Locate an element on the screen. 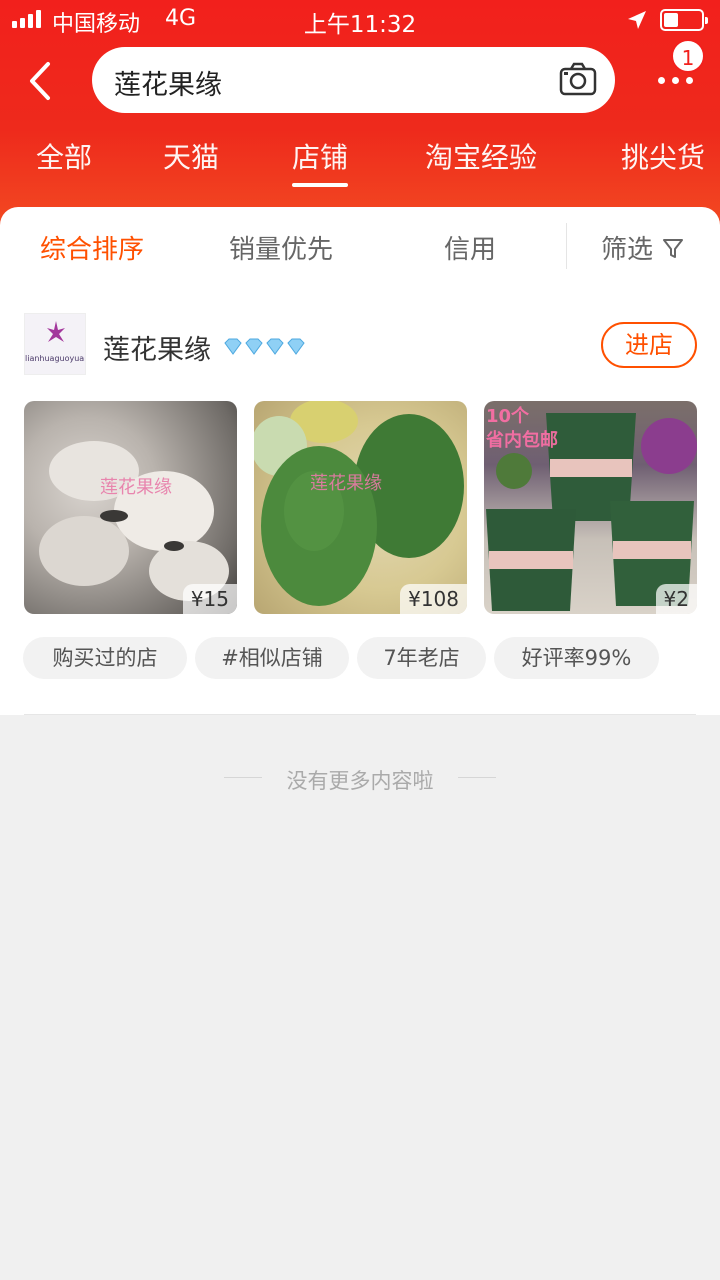 The height and width of the screenshot is (1280, 720). status-bar: 中国移动 4G 上午11:32 is located at coordinates (360, 20).